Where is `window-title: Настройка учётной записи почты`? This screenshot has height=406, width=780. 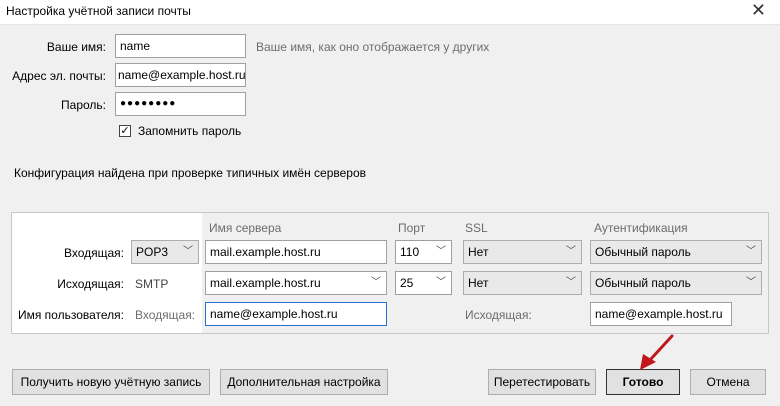 window-title: Настройка учётной записи почты is located at coordinates (98, 11).